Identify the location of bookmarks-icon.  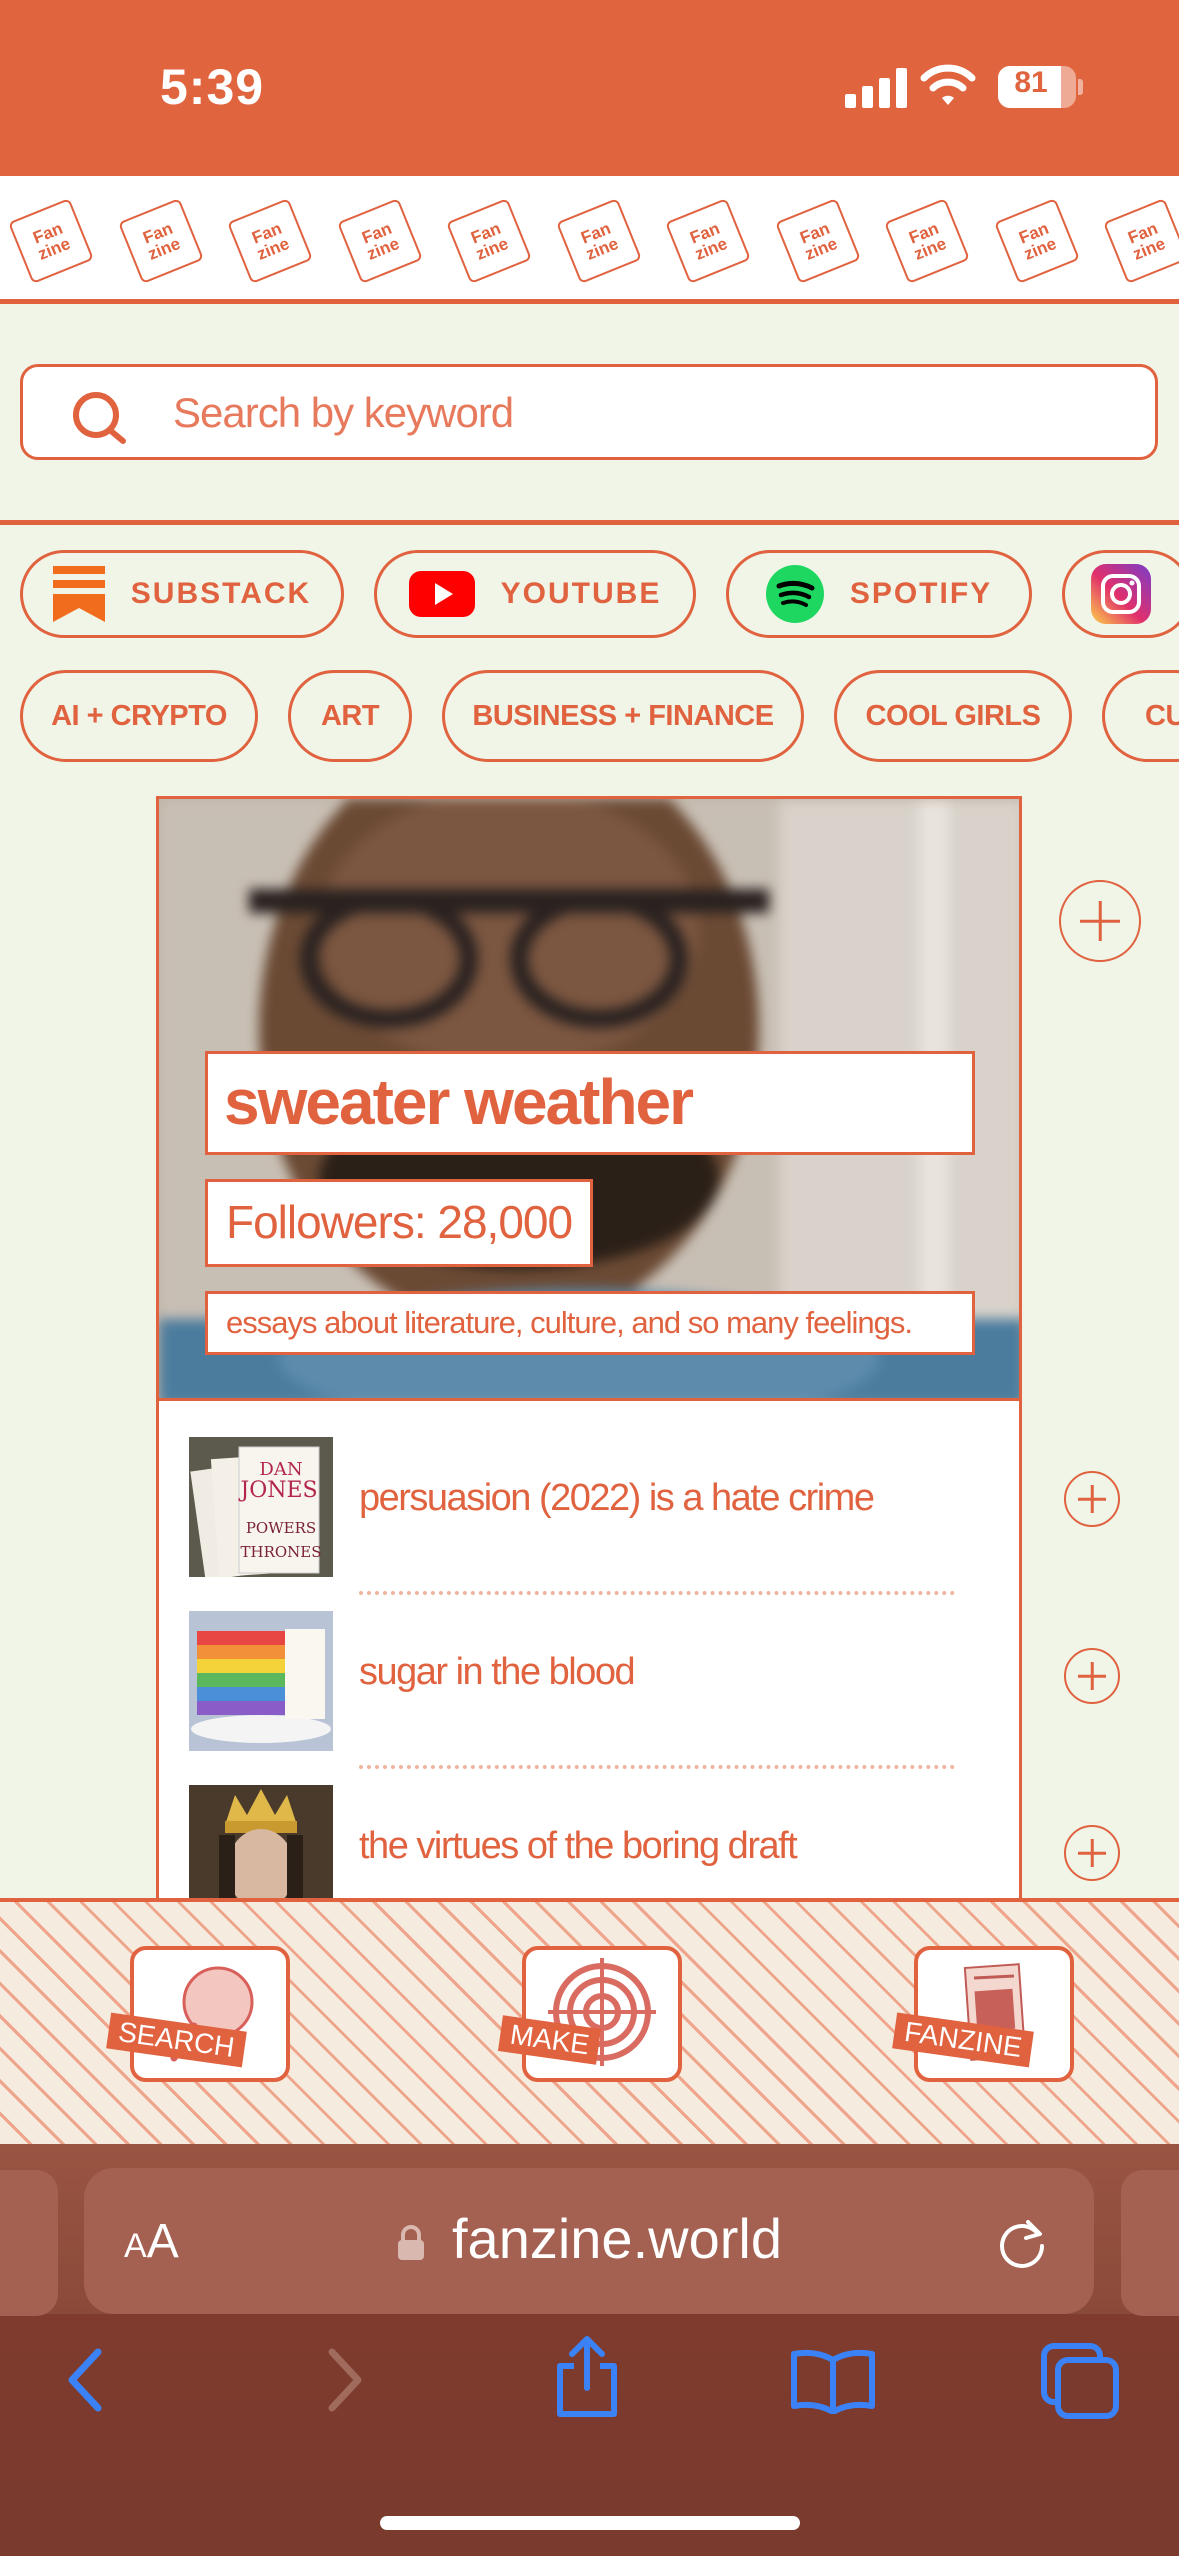
(833, 2381).